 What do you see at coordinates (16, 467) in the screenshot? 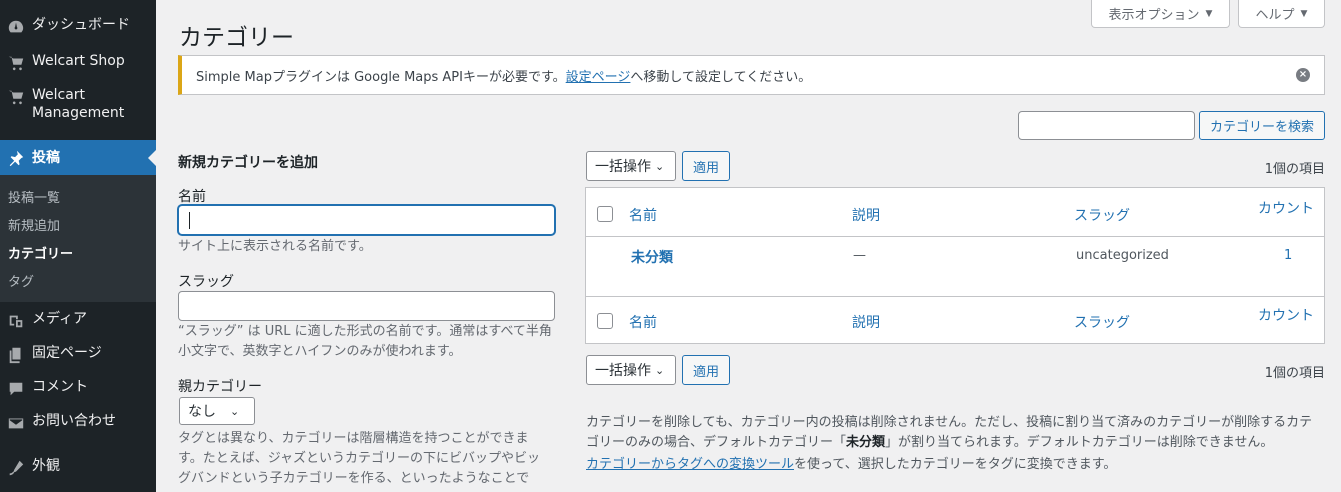
I see `appearance-icon` at bounding box center [16, 467].